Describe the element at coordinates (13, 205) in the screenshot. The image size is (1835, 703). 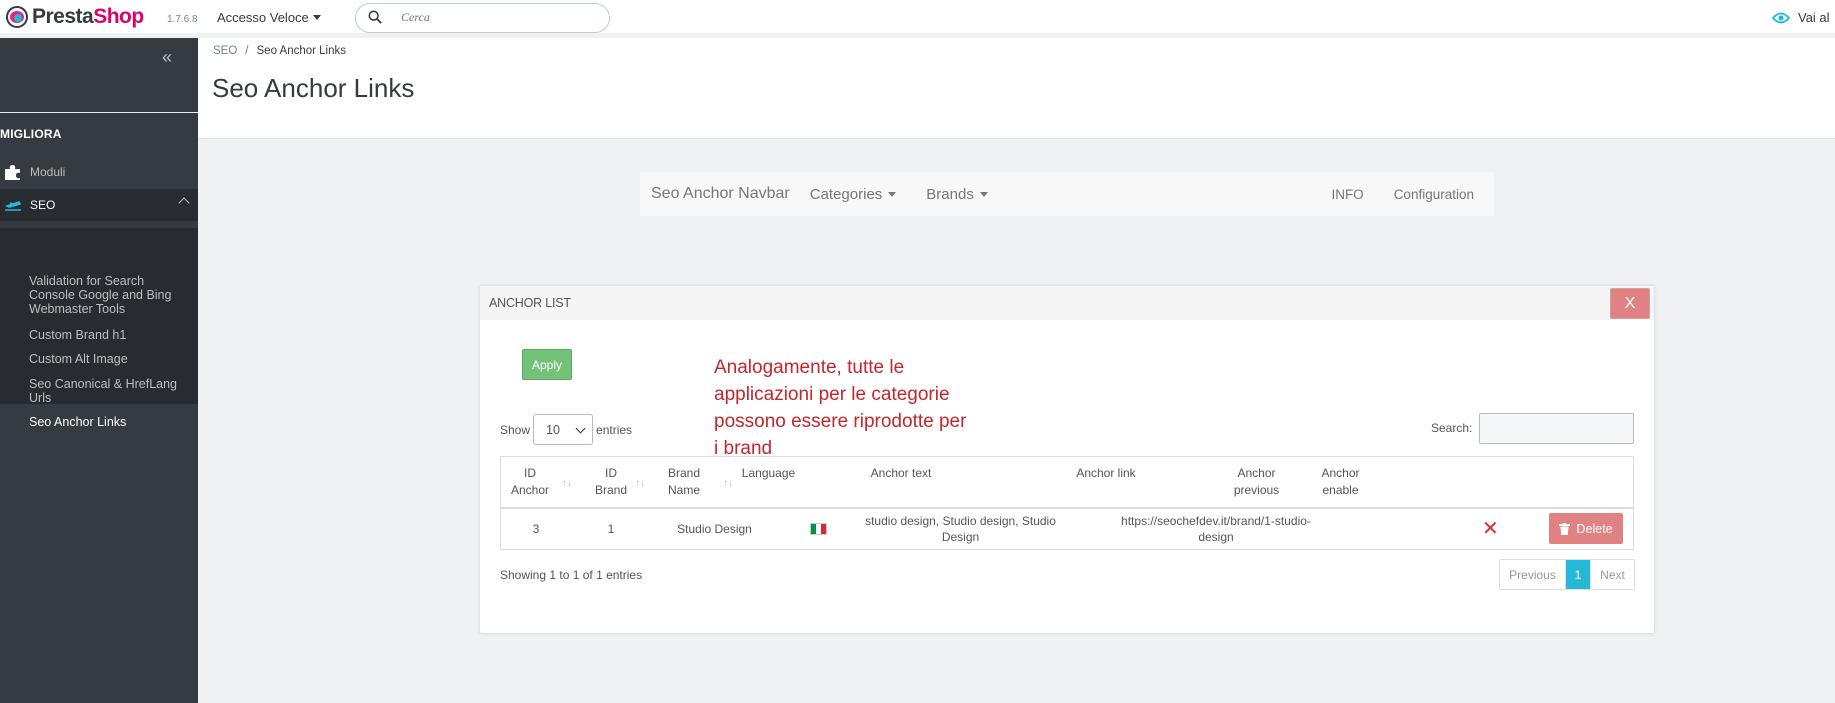
I see `plane-icon` at that location.